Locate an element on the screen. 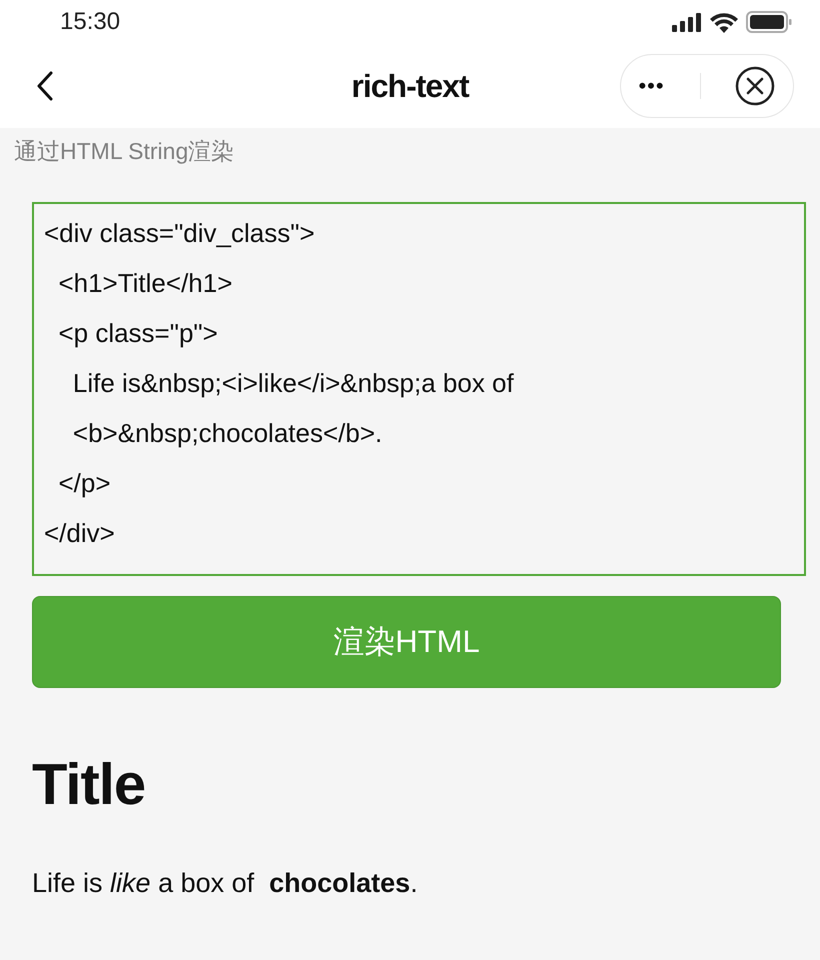 The width and height of the screenshot is (820, 960). battery-icon is located at coordinates (769, 22).